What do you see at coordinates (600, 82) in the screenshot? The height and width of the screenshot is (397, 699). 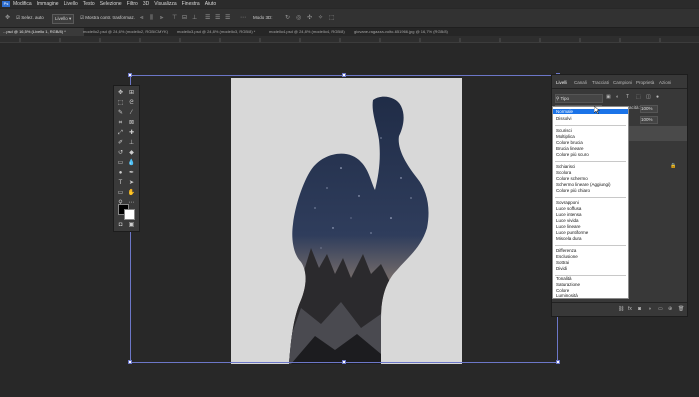 I see `tab-tracciati: Tracciati` at bounding box center [600, 82].